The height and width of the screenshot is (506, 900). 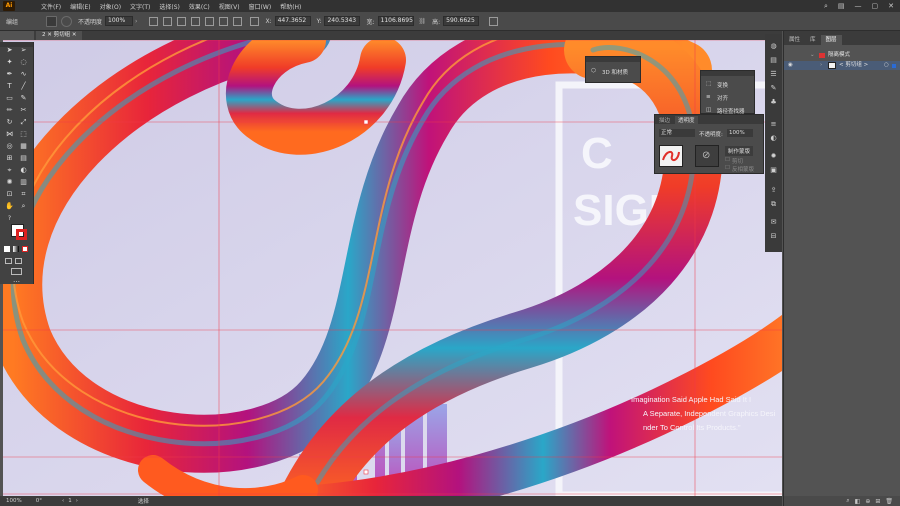 I want to click on artboard-number: 1, so click(x=70, y=501).